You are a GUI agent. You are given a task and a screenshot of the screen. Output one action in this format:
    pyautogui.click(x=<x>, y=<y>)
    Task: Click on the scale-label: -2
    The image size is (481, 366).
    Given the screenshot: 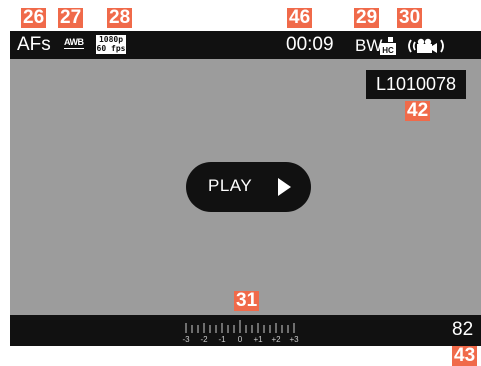 What is the action you would take?
    pyautogui.click(x=204, y=339)
    